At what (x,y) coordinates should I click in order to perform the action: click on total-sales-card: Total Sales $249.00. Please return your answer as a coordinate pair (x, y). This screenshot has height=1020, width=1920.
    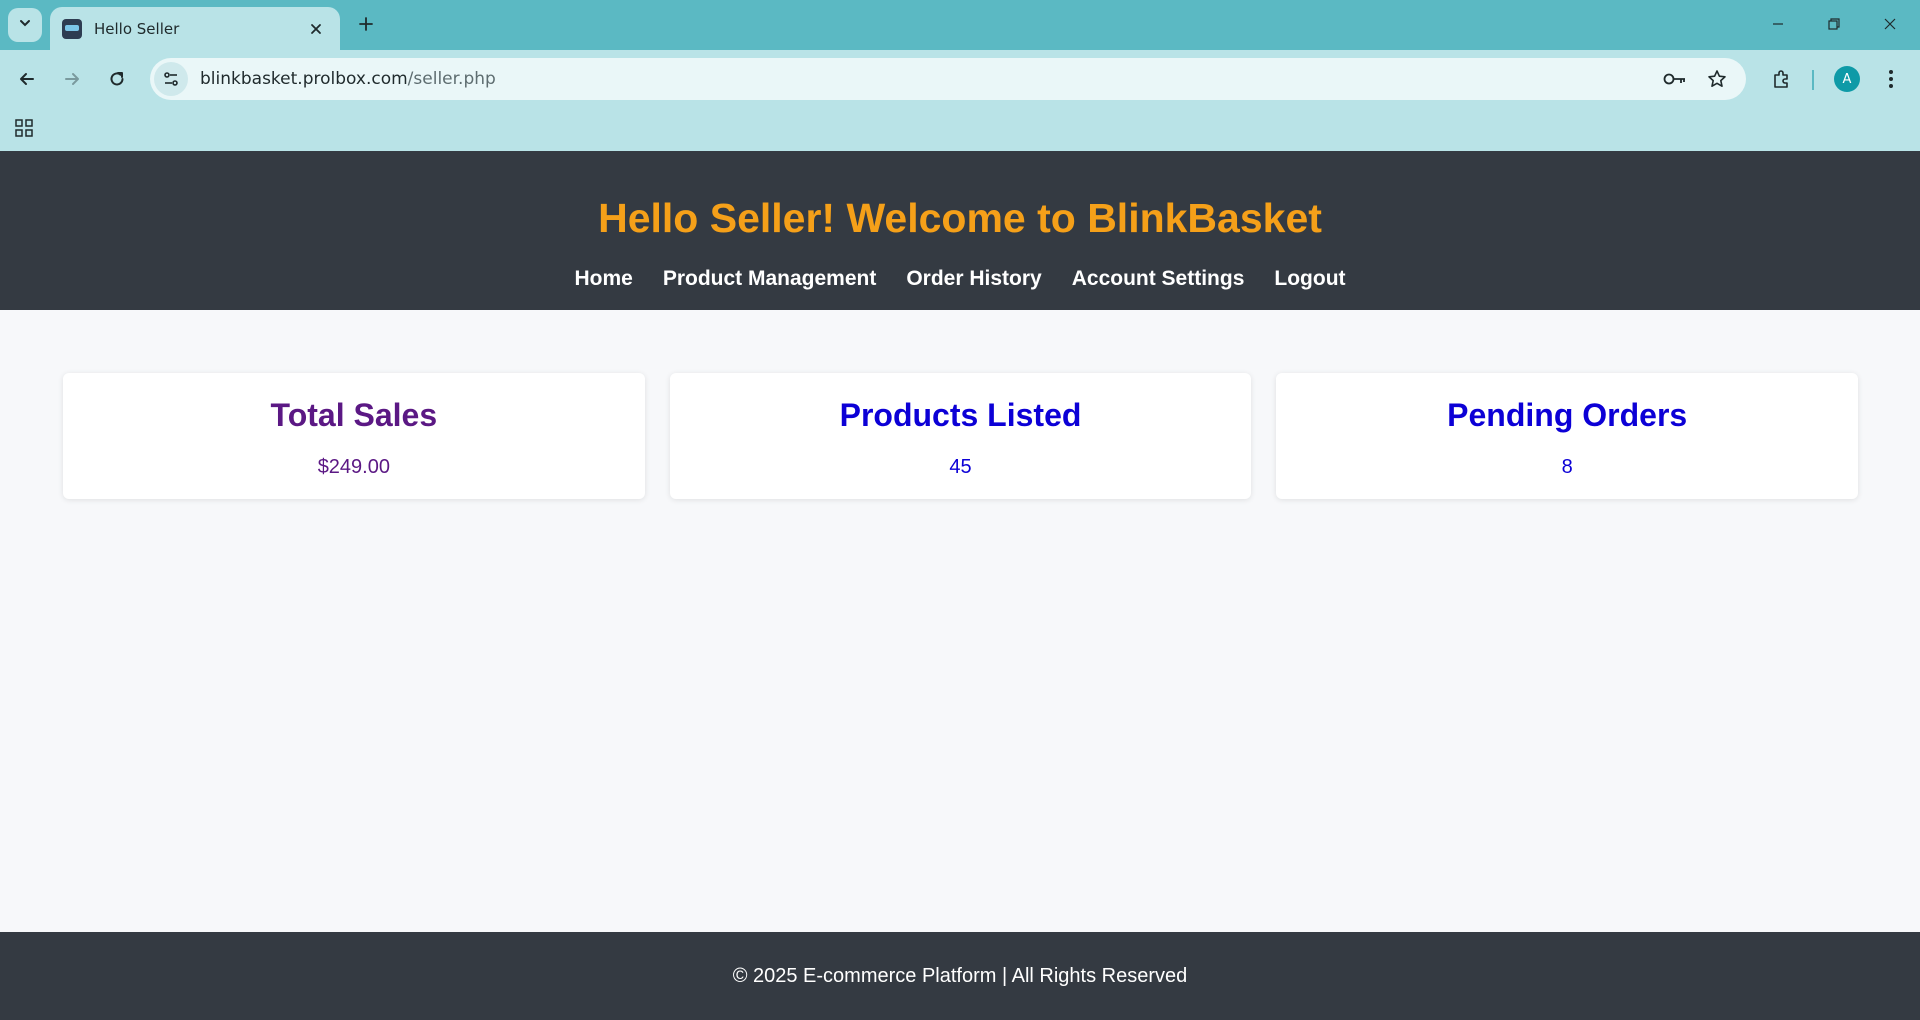
    Looking at the image, I should click on (354, 436).